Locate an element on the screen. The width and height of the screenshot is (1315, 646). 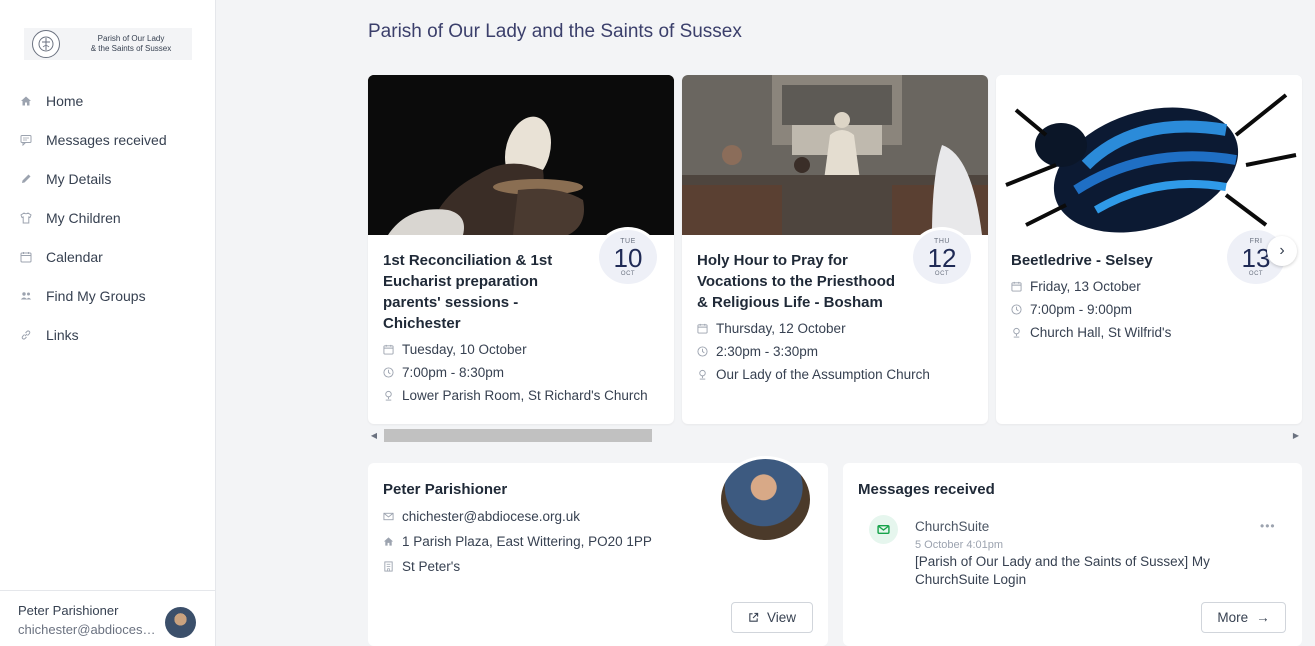
shirt-icon is located at coordinates (26, 217).